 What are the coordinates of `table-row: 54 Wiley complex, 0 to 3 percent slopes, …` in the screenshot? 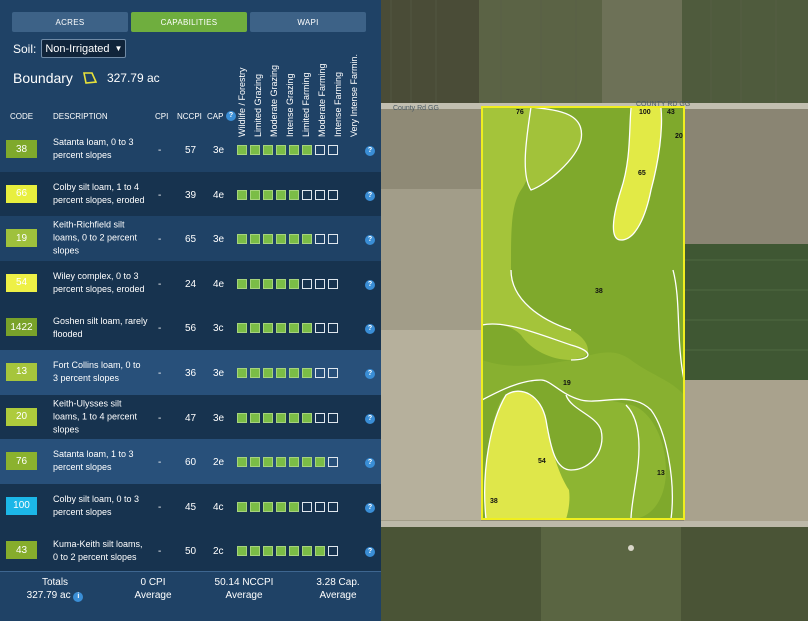 It's located at (190, 283).